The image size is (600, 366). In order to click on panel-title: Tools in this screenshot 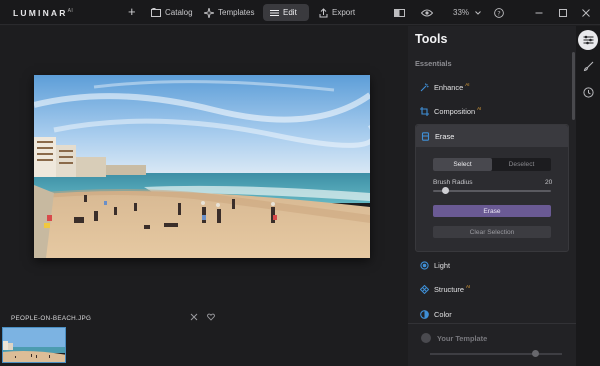, I will do `click(431, 39)`.